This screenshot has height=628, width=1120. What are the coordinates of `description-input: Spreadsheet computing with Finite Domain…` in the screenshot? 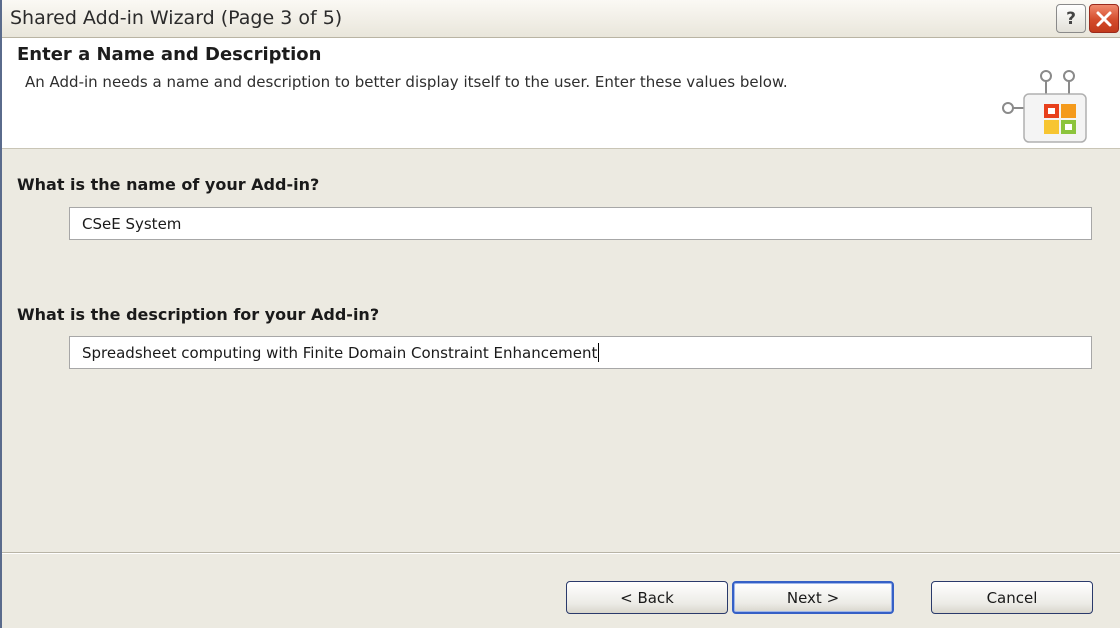 It's located at (580, 352).